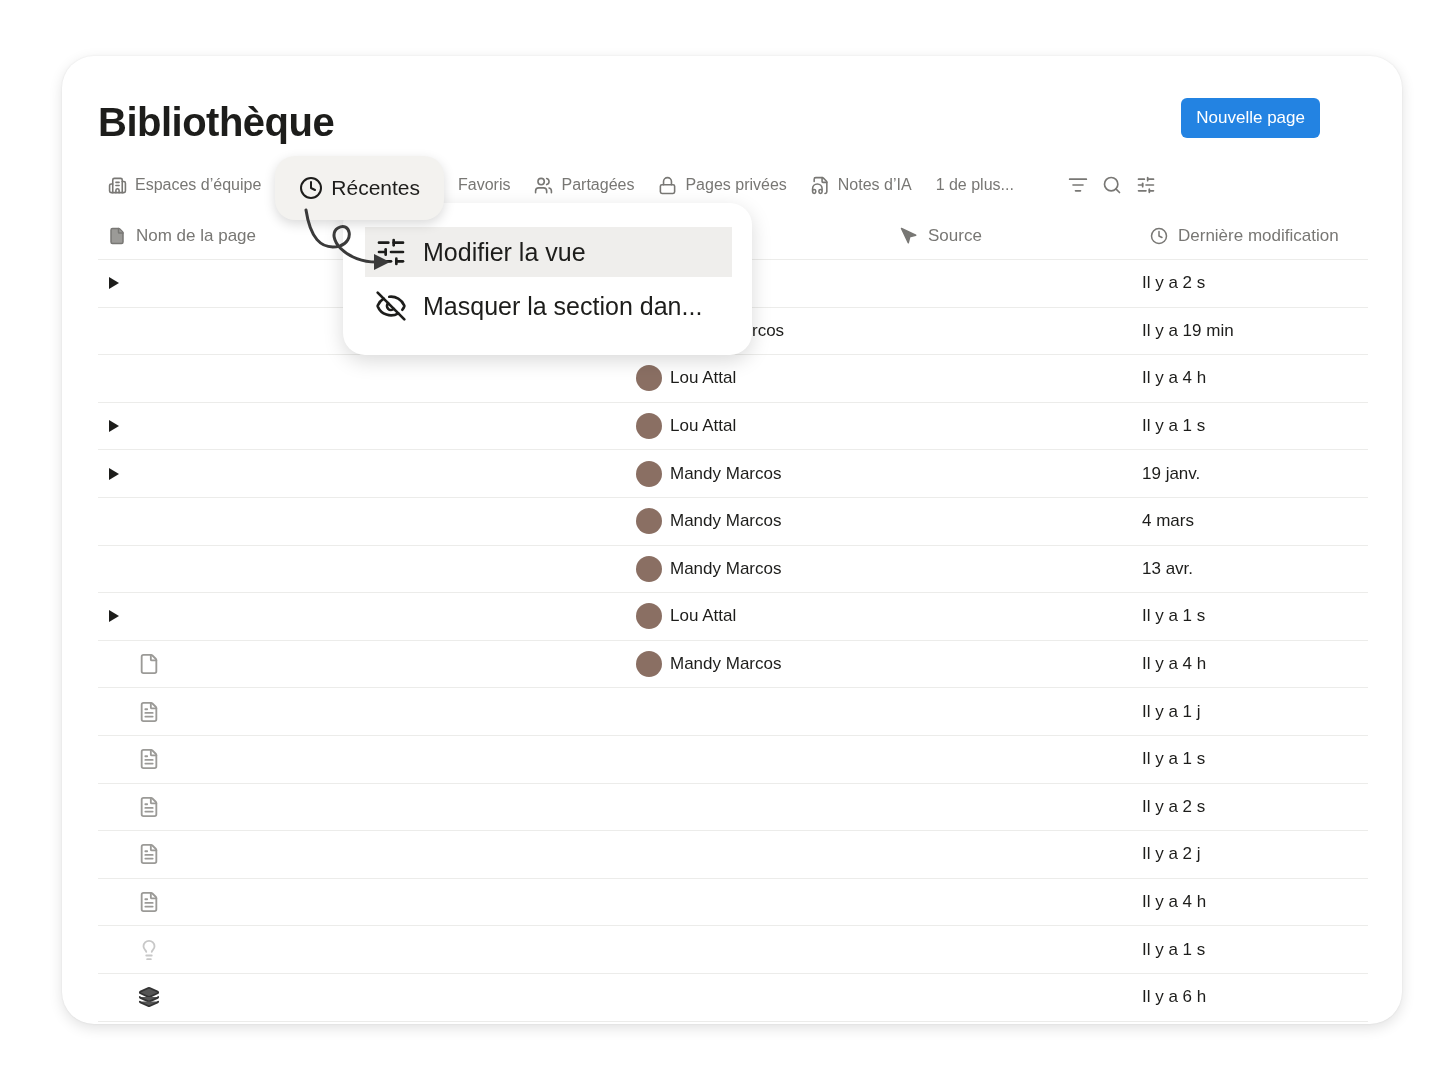 The width and height of the screenshot is (1438, 1080). What do you see at coordinates (198, 185) in the screenshot?
I see `tab-label: Espaces d’équipe` at bounding box center [198, 185].